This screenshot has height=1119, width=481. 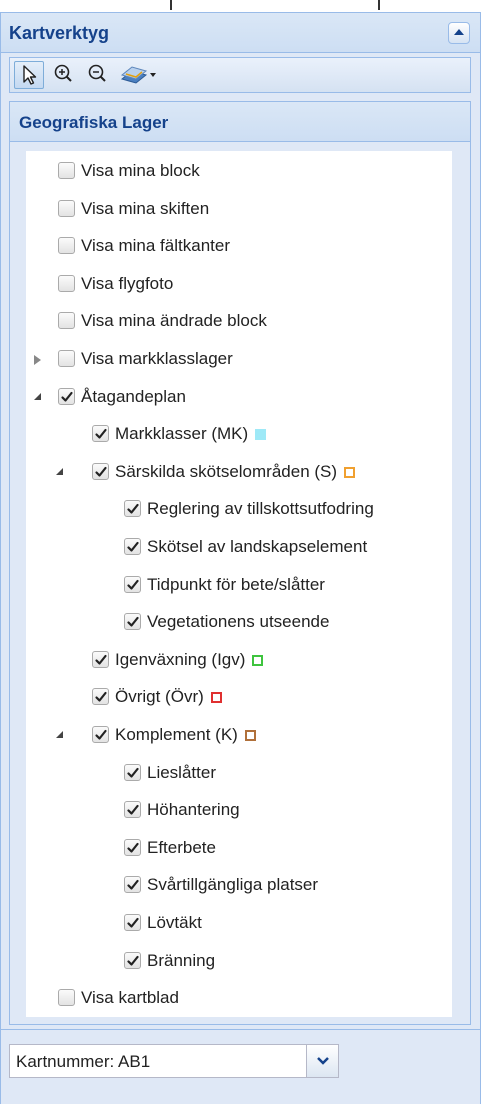 I want to click on collapsed-triangle-icon, so click(x=37, y=360).